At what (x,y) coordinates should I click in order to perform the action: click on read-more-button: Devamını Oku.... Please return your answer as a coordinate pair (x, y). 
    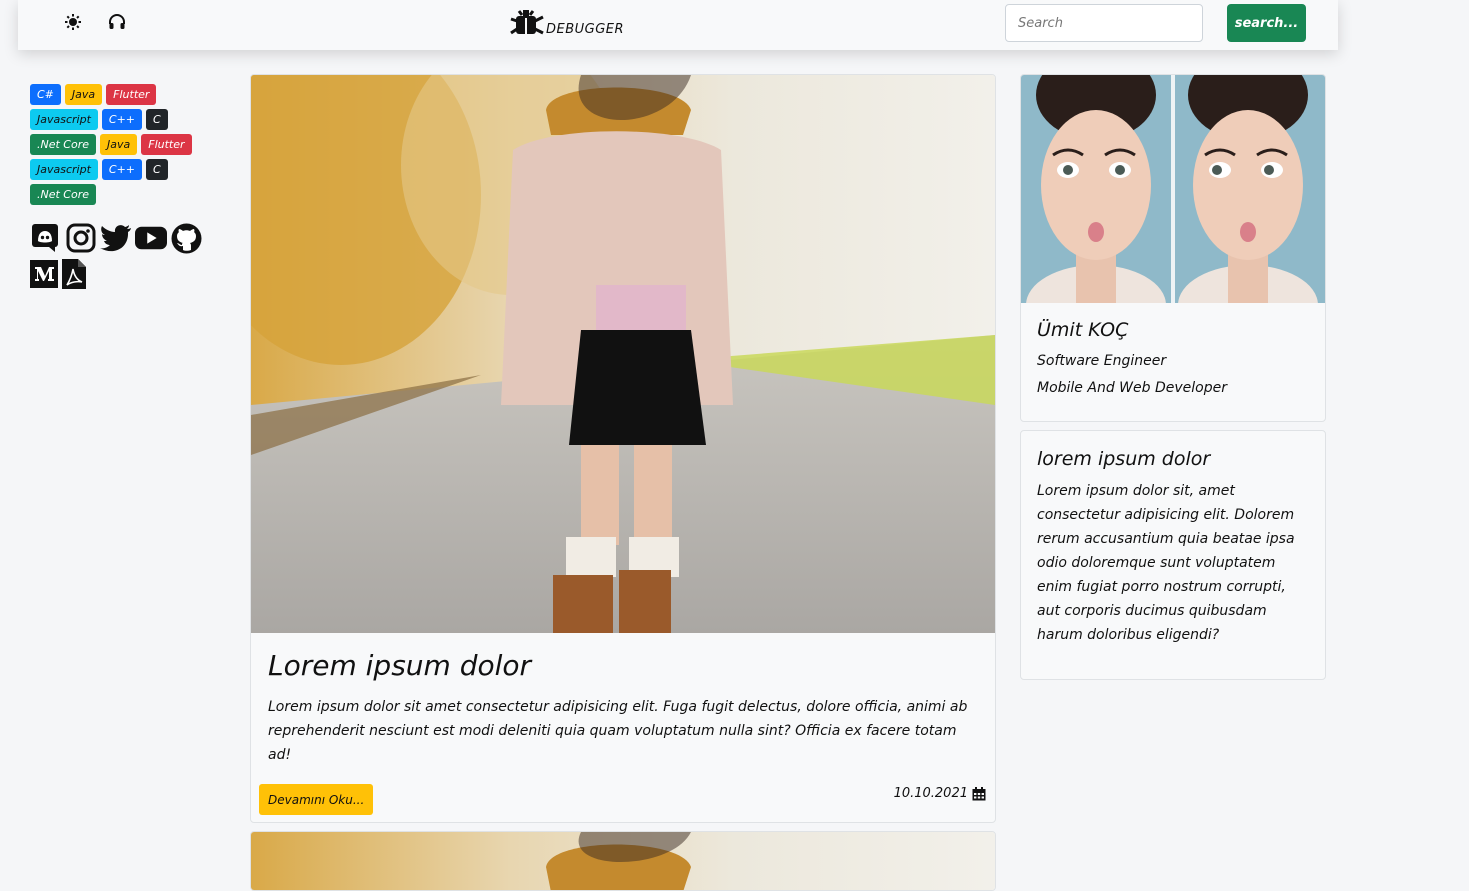
    Looking at the image, I should click on (316, 799).